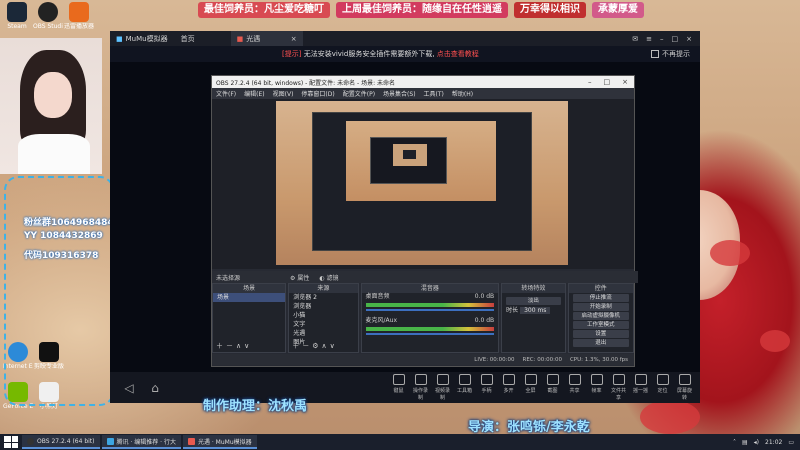 The width and height of the screenshot is (800, 450). What do you see at coordinates (535, 310) in the screenshot?
I see `duration-input: 300 ms` at bounding box center [535, 310].